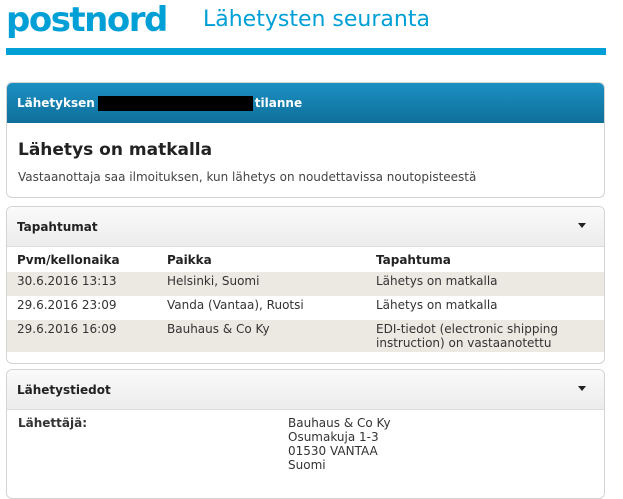 The image size is (623, 499). Describe the element at coordinates (413, 259) in the screenshot. I see `column-header-event: Tapahtuma` at that location.